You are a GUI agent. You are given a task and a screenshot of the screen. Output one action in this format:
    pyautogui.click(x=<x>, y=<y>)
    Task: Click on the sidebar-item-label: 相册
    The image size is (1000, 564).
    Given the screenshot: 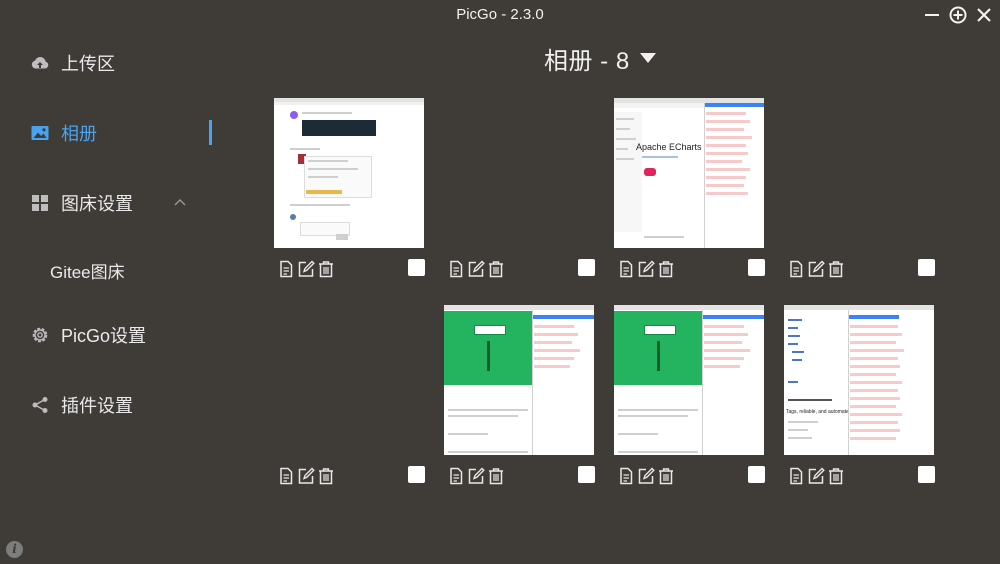 What is the action you would take?
    pyautogui.click(x=79, y=134)
    